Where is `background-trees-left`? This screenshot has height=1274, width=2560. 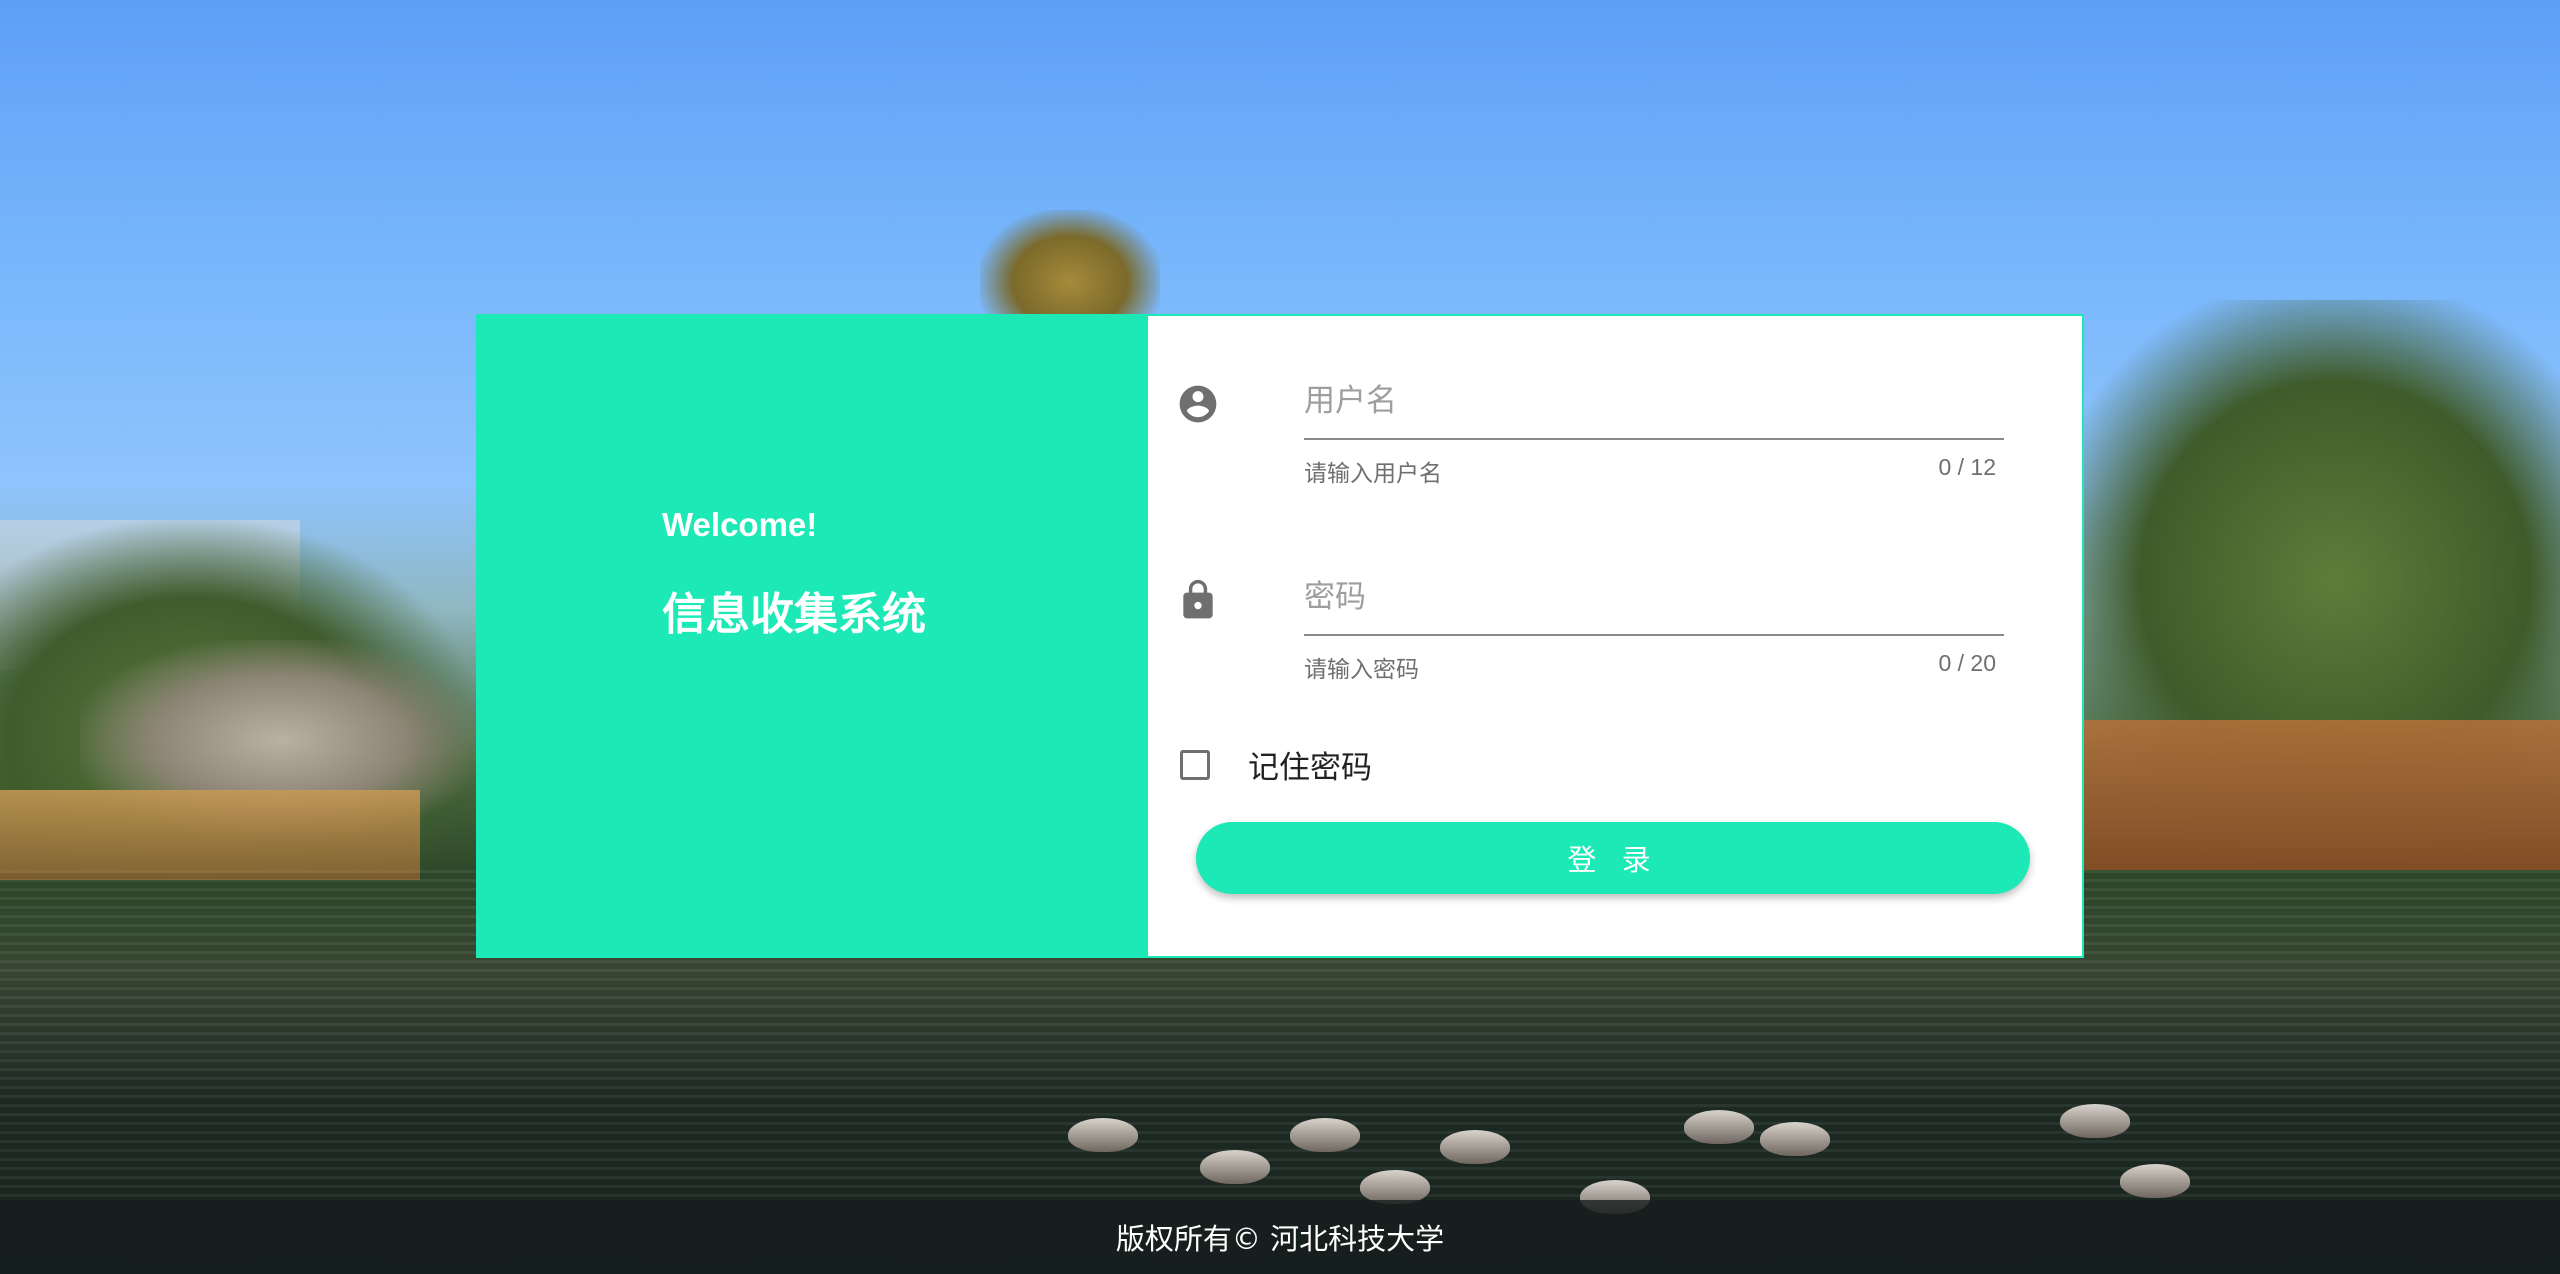 background-trees-left is located at coordinates (240, 700).